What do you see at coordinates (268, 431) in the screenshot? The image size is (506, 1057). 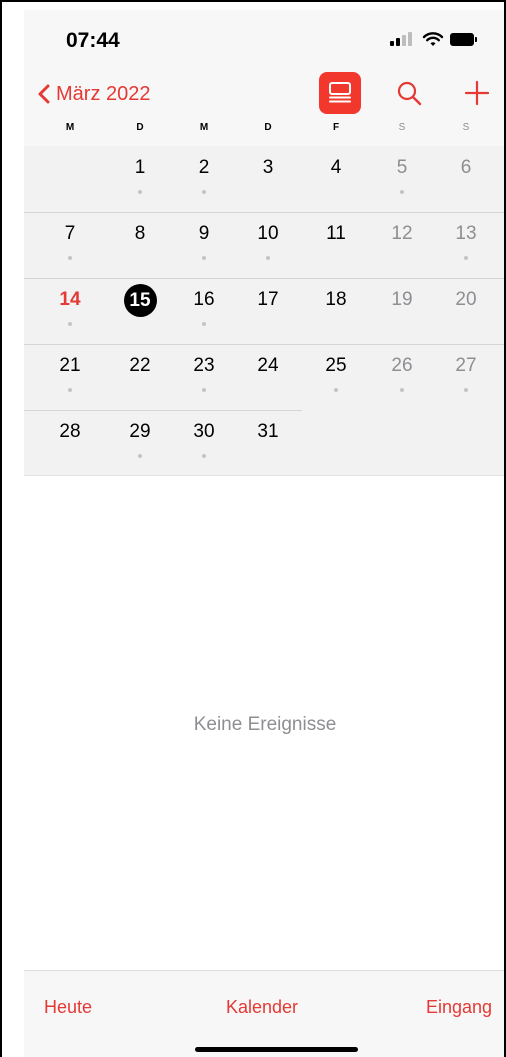 I see `day-number: 31` at bounding box center [268, 431].